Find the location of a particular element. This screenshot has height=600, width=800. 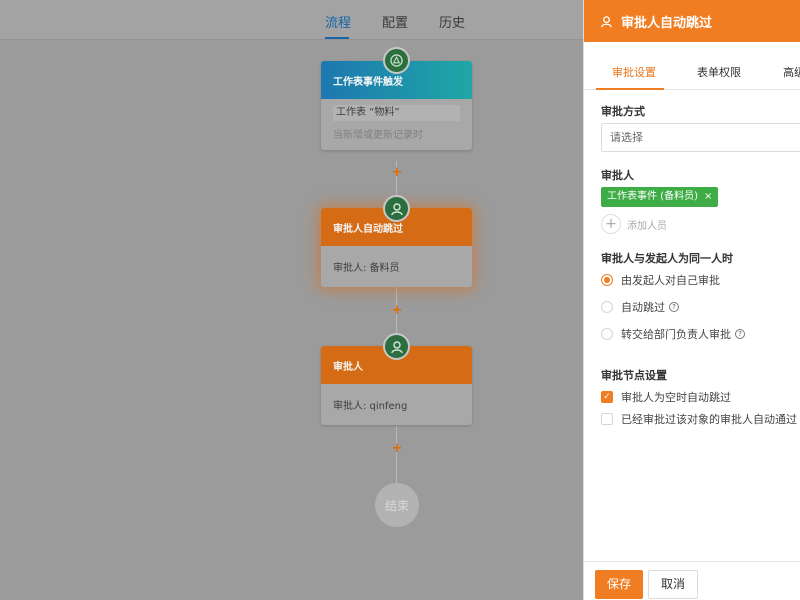

panel-tabs: 审批设置 表单权限 高级 is located at coordinates (692, 66).